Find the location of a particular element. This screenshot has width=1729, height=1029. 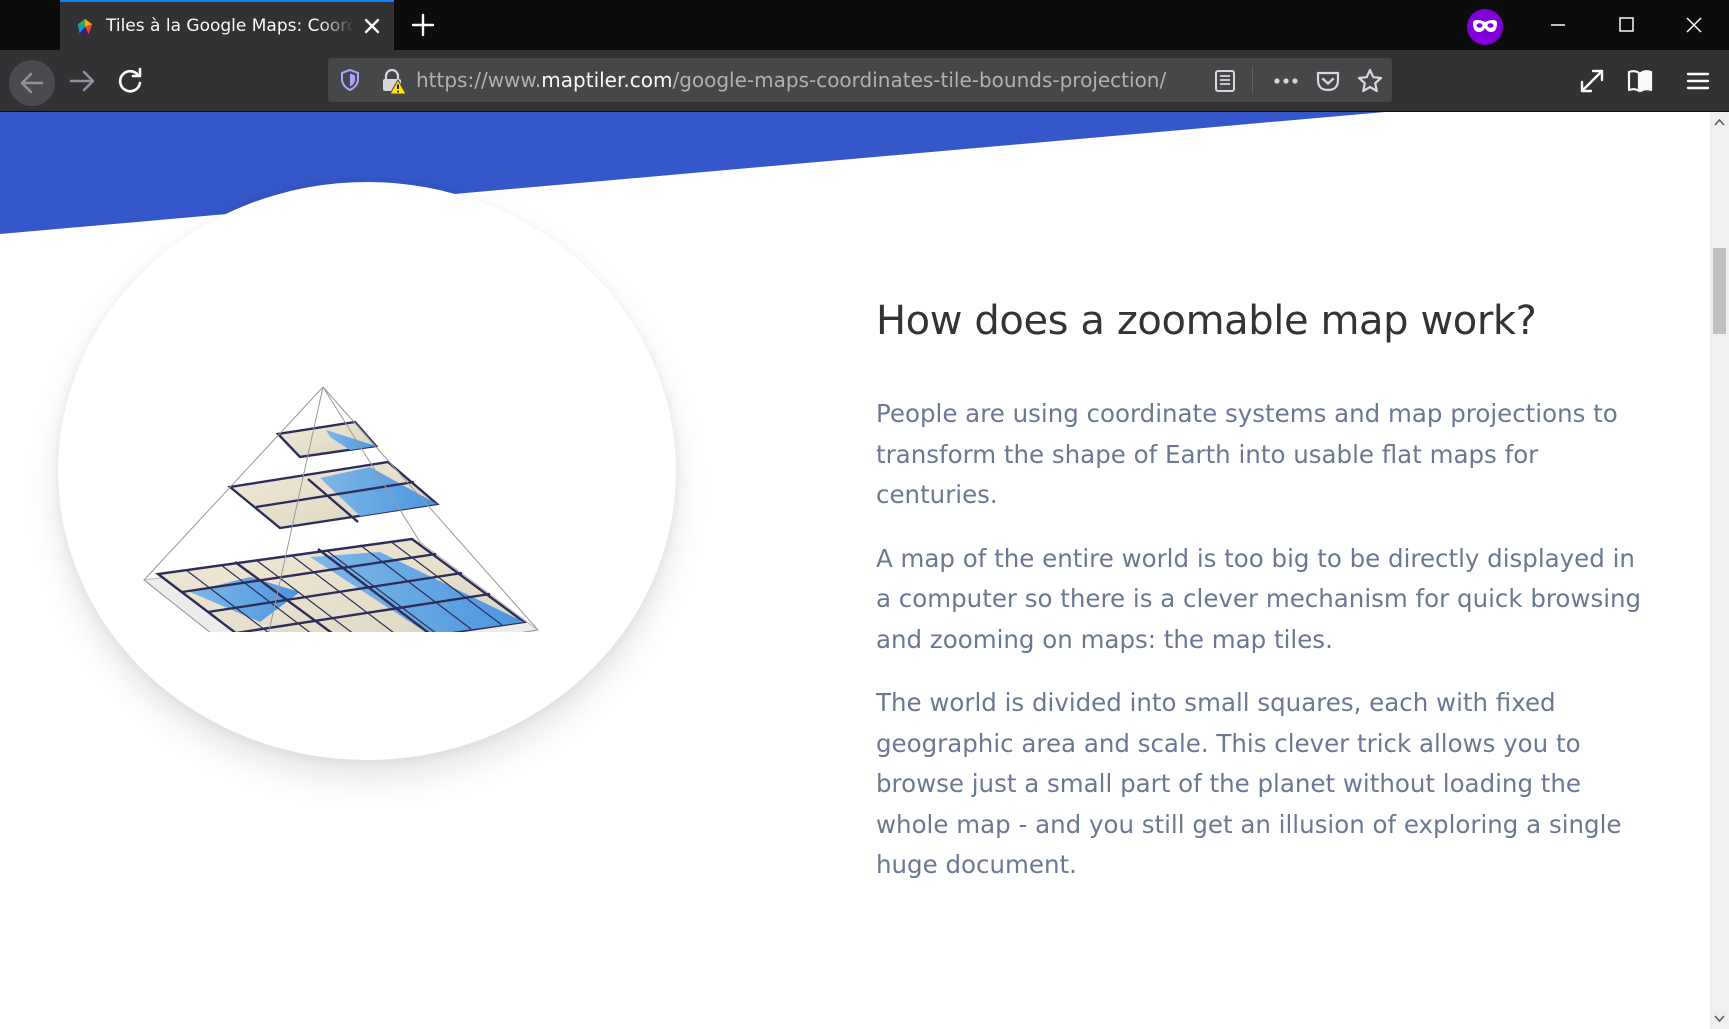

library-icon is located at coordinates (1640, 81).